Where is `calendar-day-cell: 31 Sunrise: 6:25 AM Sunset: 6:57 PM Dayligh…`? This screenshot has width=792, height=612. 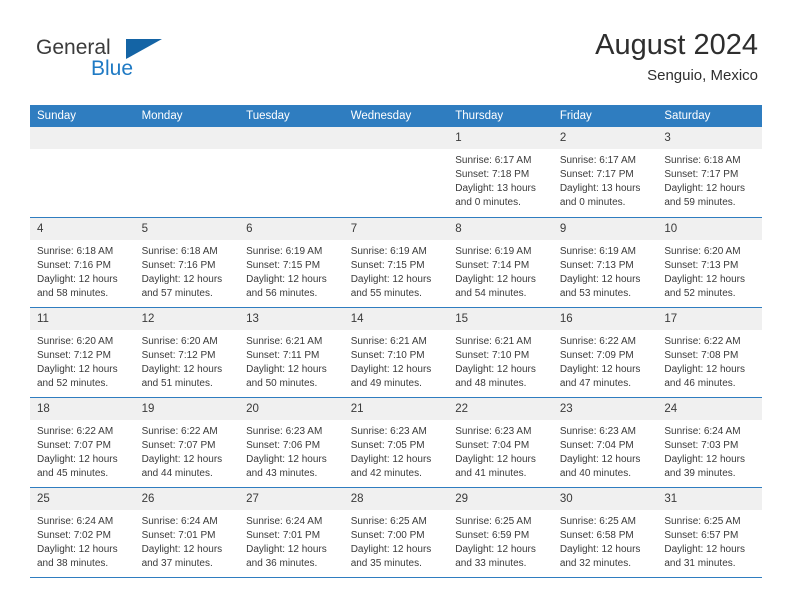 calendar-day-cell: 31 Sunrise: 6:25 AM Sunset: 6:57 PM Dayligh… is located at coordinates (709, 532).